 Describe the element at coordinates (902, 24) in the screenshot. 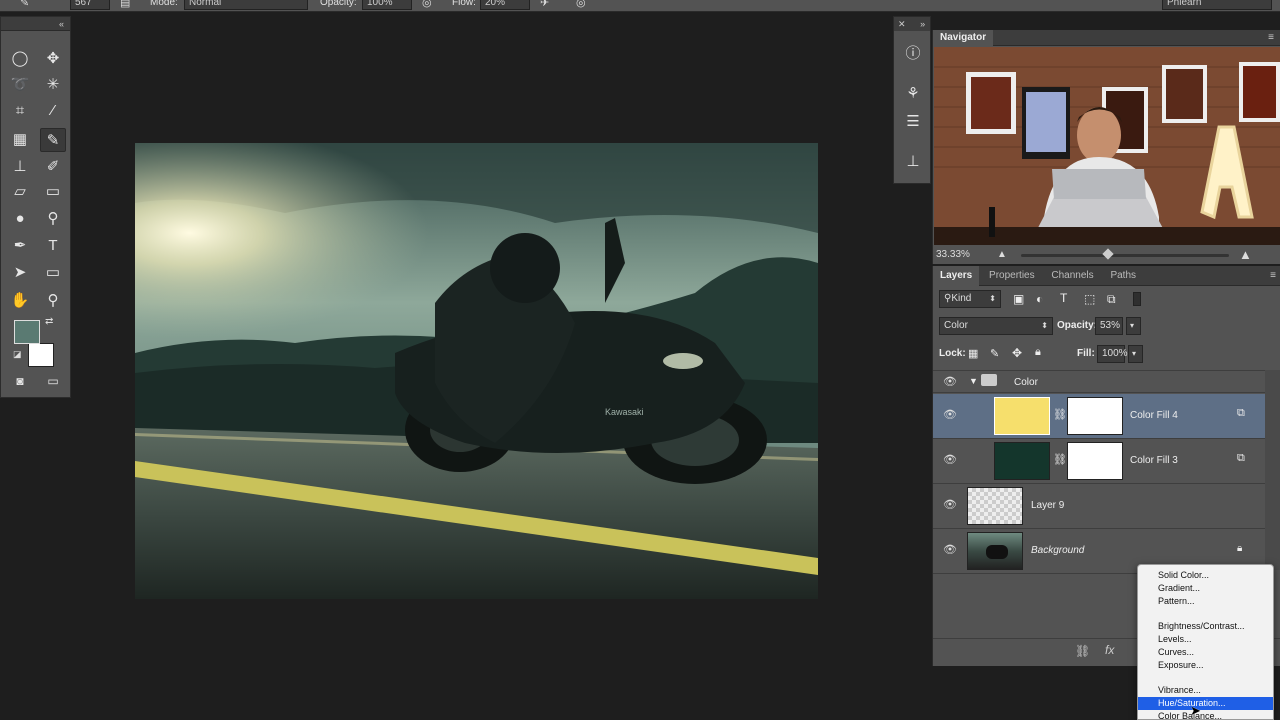

I see `close-icon: ✕` at that location.